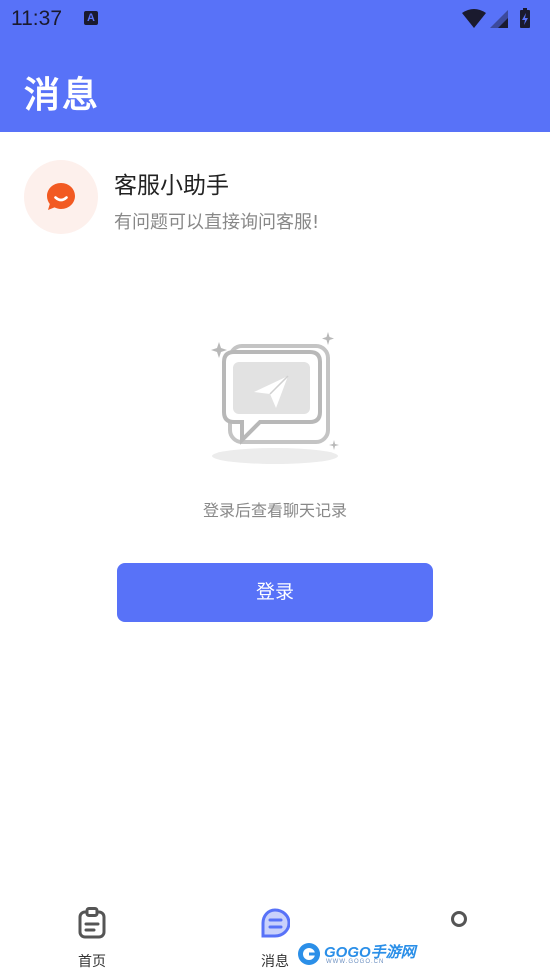  Describe the element at coordinates (459, 919) in the screenshot. I see `profile-icon` at that location.